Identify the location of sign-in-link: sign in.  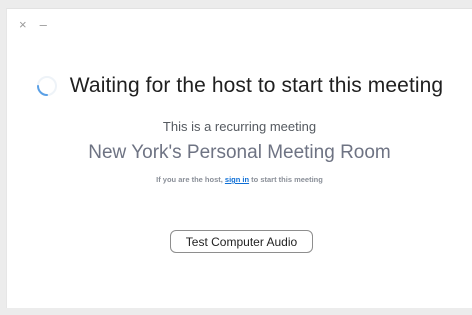
(237, 179).